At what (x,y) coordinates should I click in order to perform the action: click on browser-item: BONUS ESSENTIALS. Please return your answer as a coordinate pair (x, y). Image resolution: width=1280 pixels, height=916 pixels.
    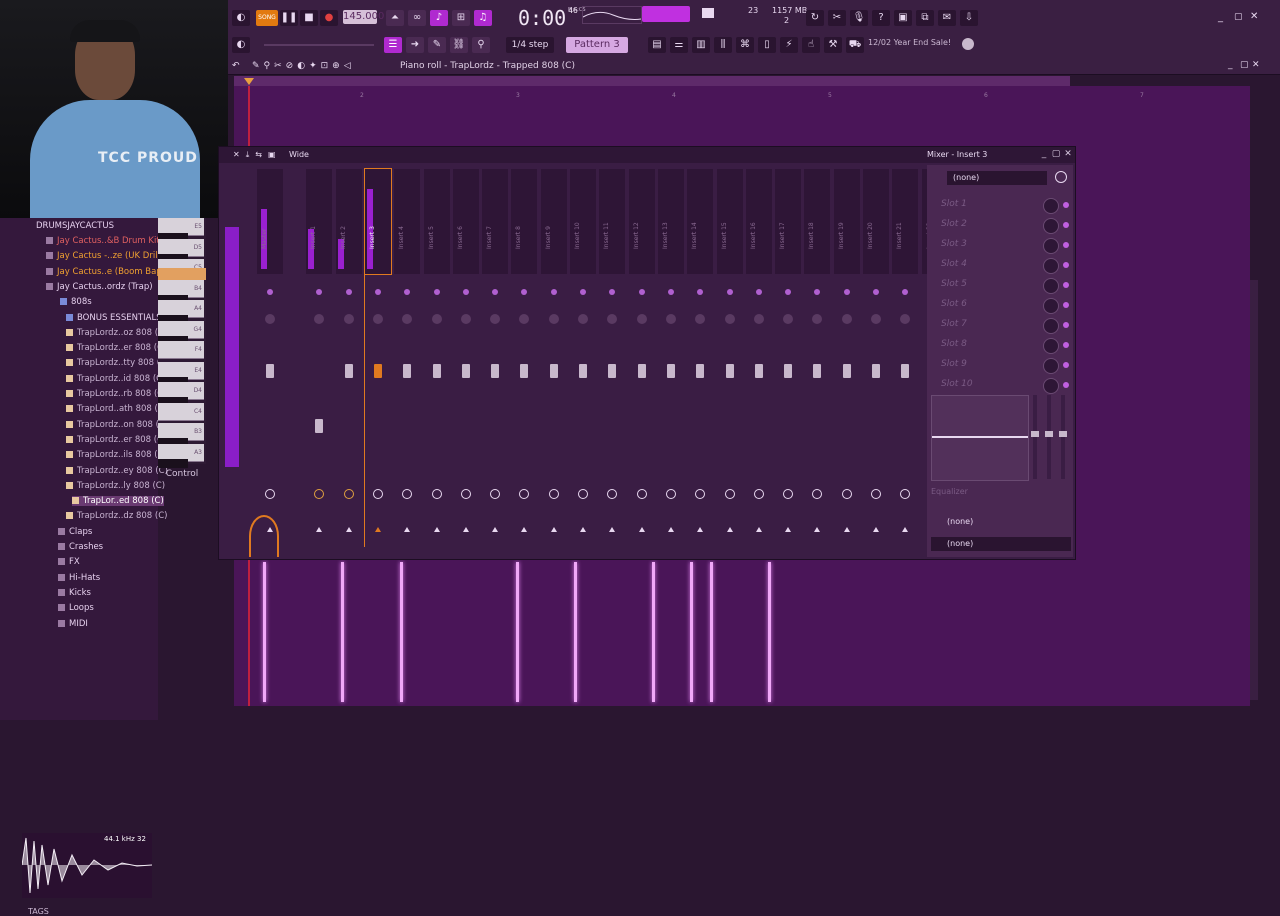
    Looking at the image, I should click on (114, 318).